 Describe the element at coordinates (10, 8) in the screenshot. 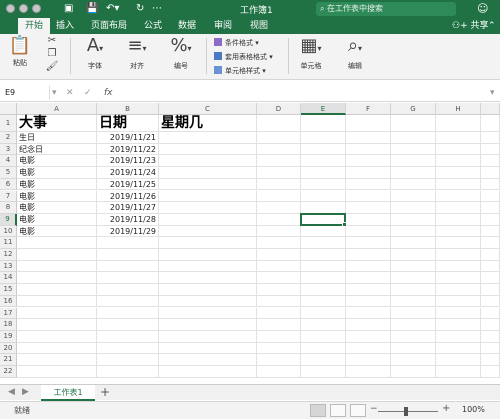

I see `close-window-button` at that location.